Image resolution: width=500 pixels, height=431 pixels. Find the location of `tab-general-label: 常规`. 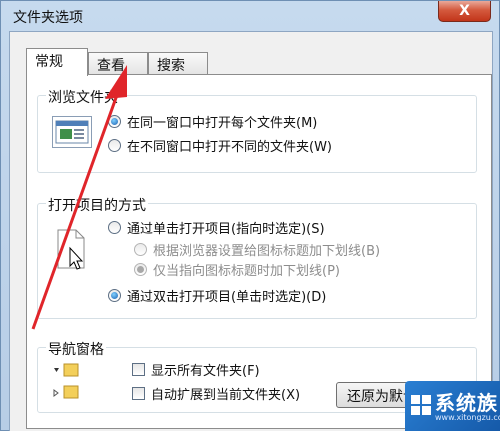

tab-general-label: 常规 is located at coordinates (49, 62).